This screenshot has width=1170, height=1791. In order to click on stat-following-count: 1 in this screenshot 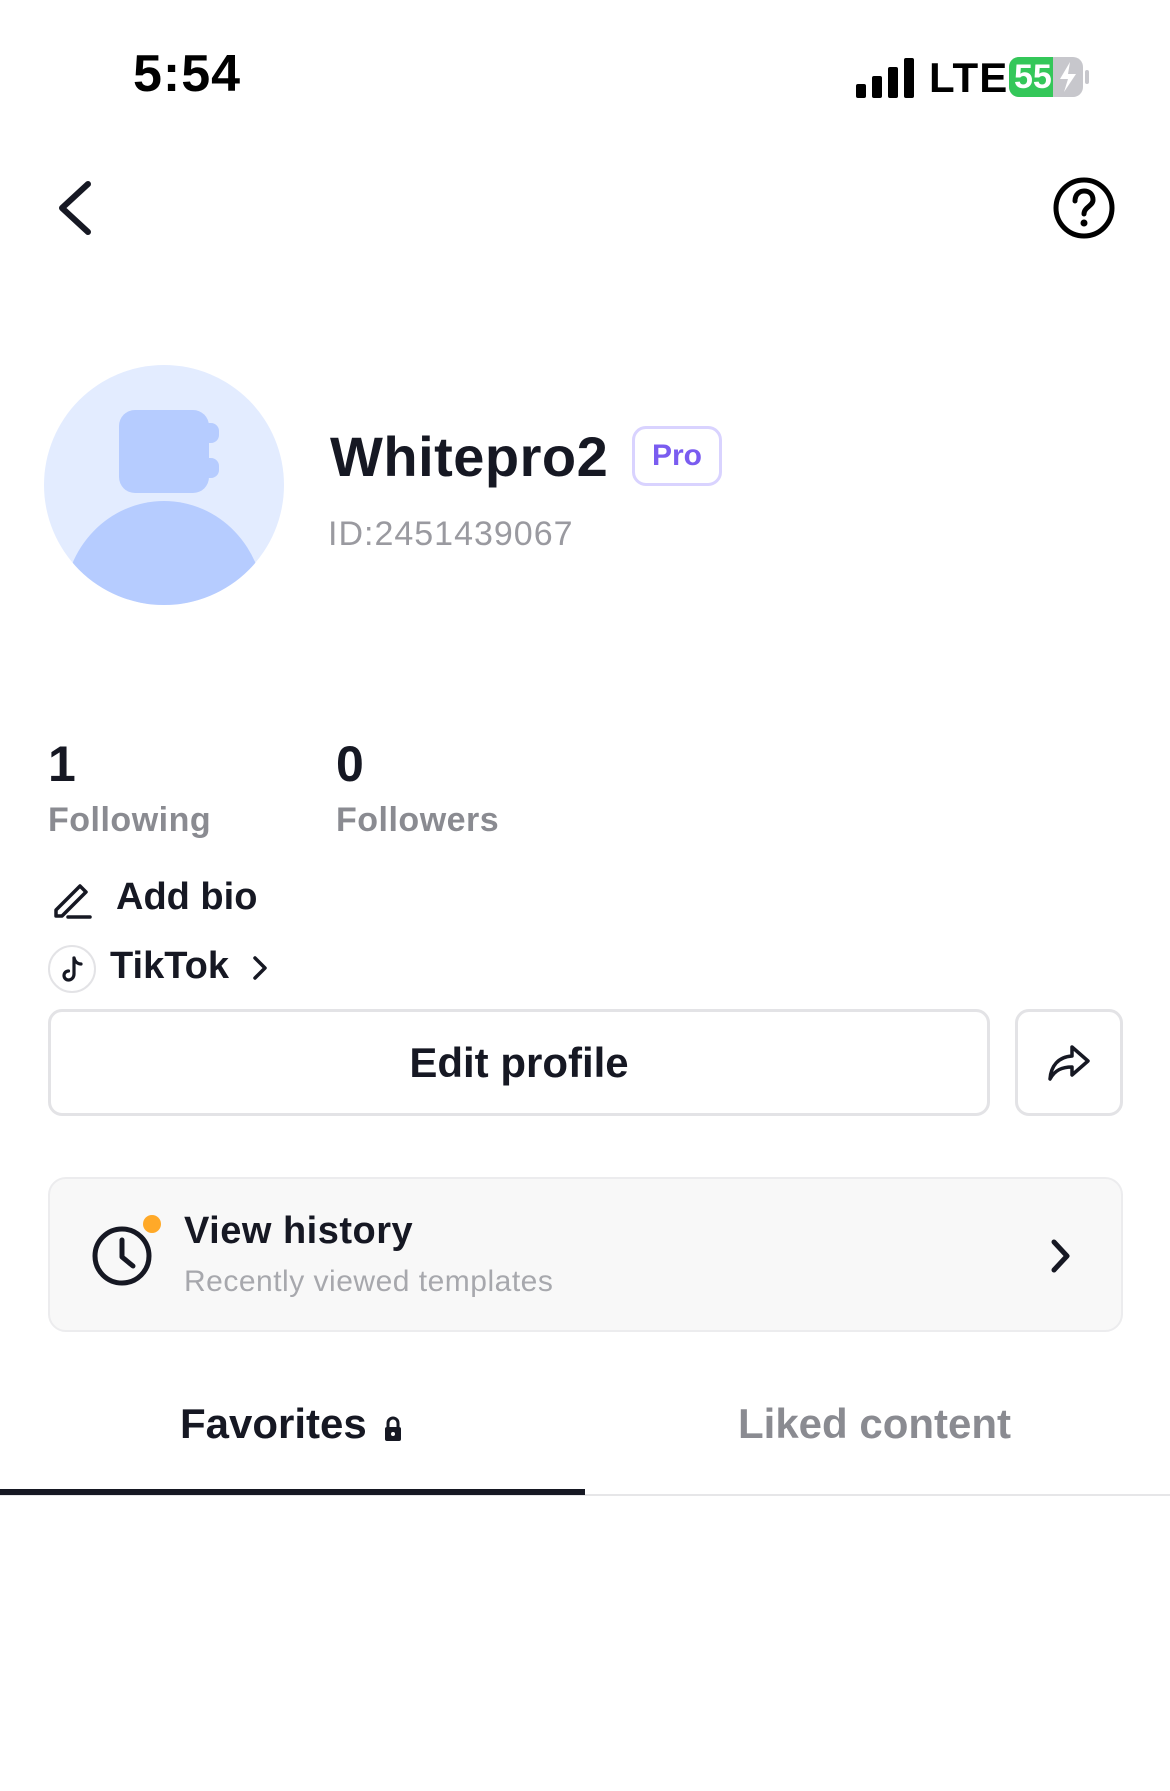, I will do `click(62, 764)`.